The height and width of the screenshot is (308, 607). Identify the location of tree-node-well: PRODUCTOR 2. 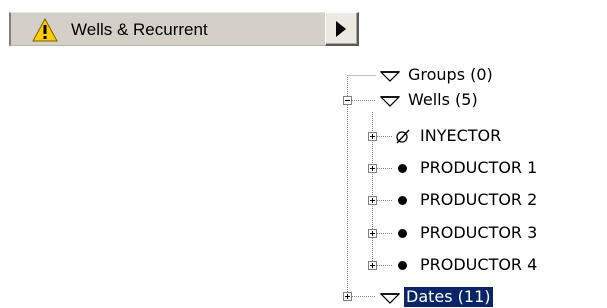
(478, 200).